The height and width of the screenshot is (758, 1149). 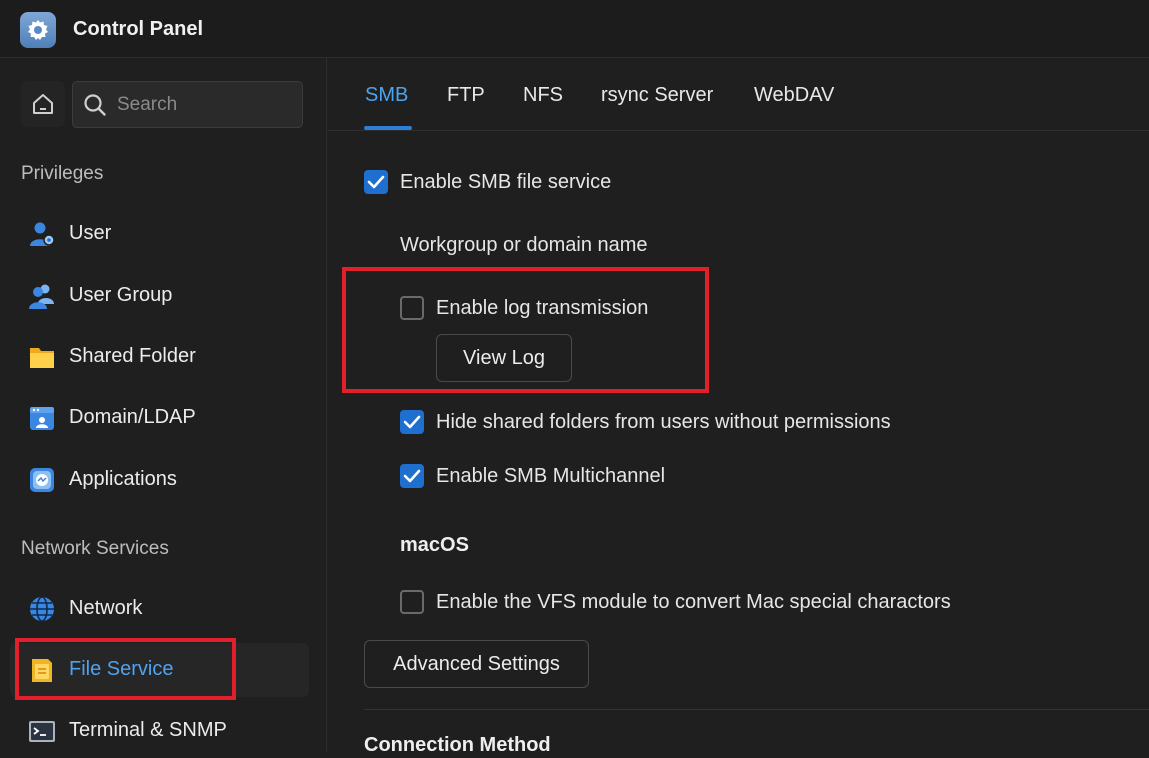 What do you see at coordinates (457, 745) in the screenshot?
I see `connection-method-heading: Connection Method` at bounding box center [457, 745].